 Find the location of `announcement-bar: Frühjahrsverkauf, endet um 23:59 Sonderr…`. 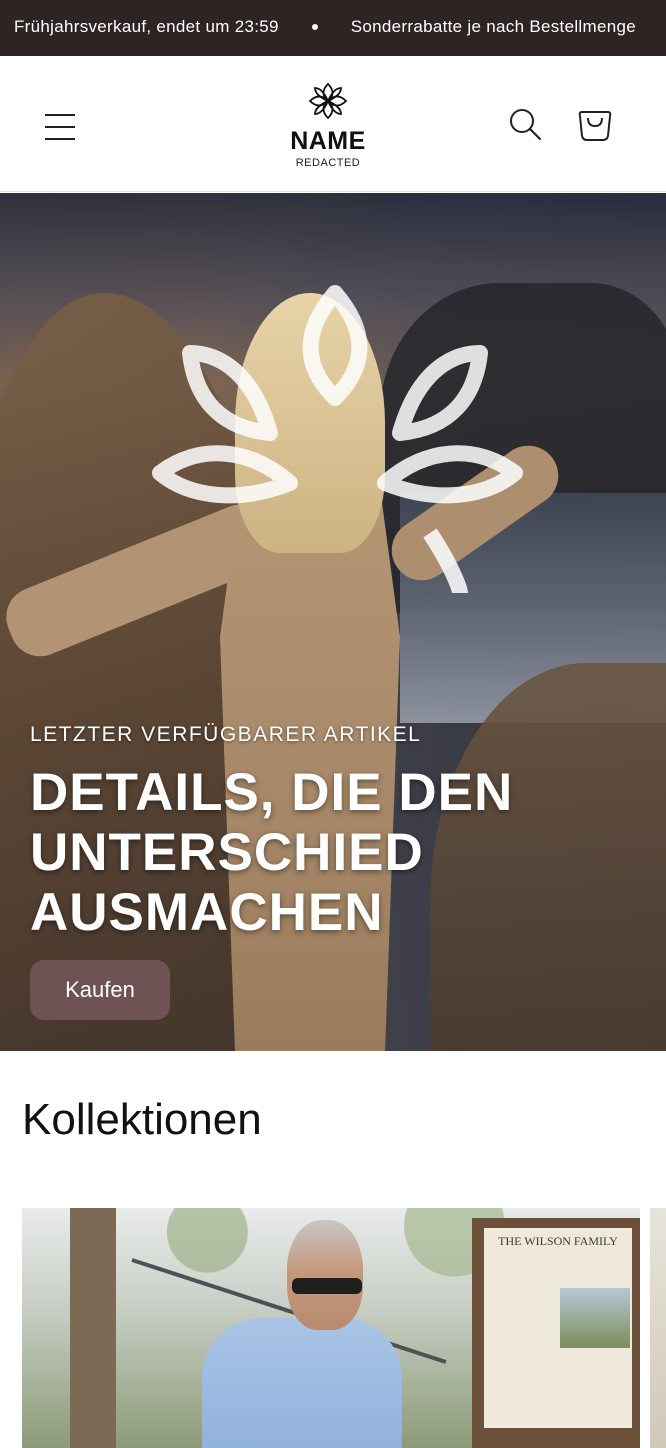

announcement-bar: Frühjahrsverkauf, endet um 23:59 Sonderr… is located at coordinates (333, 28).